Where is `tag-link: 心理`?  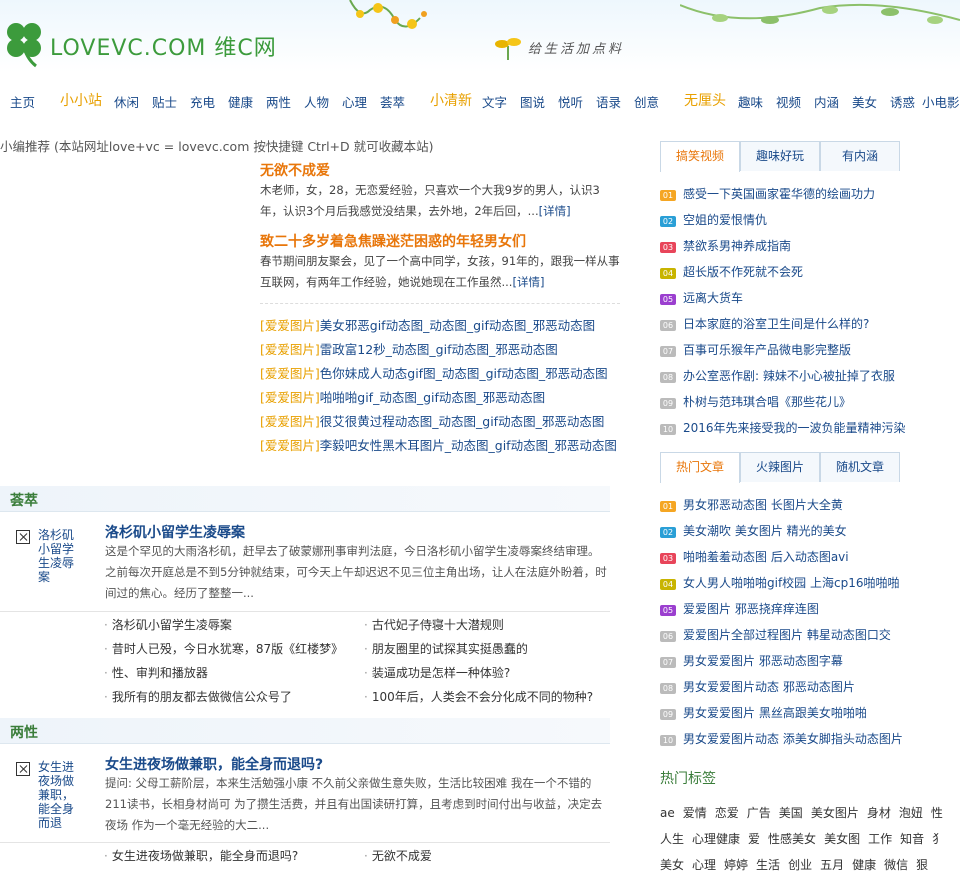
tag-link: 心理 is located at coordinates (704, 865).